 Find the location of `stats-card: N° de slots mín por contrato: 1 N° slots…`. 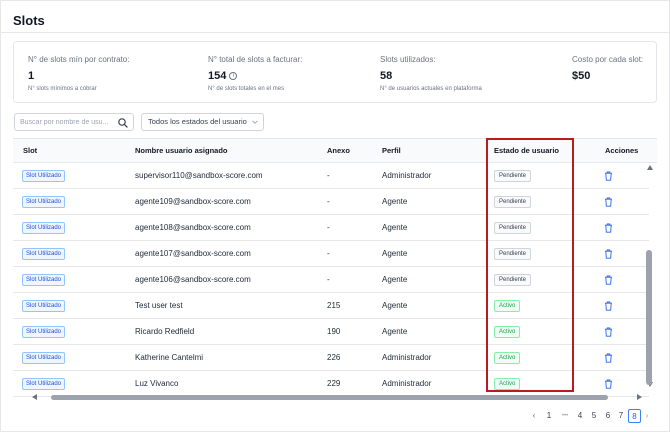

stats-card: N° de slots mín por contrato: 1 N° slots… is located at coordinates (335, 72).